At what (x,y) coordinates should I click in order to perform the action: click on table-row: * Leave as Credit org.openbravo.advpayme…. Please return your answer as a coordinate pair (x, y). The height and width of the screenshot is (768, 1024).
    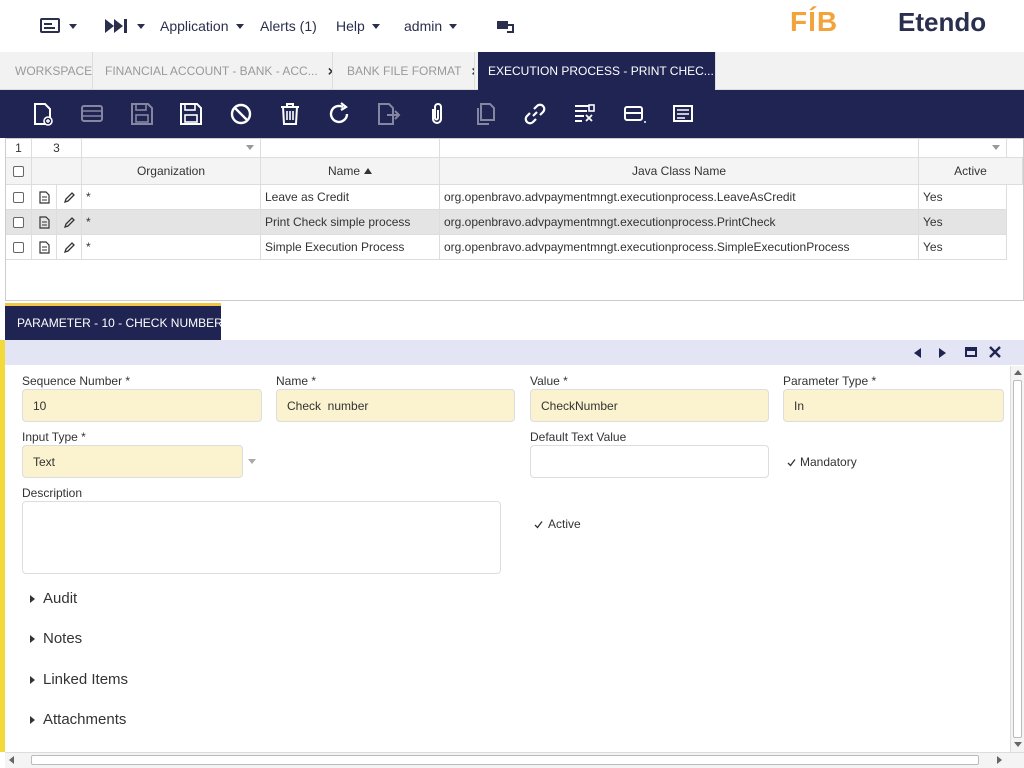
    Looking at the image, I should click on (506, 197).